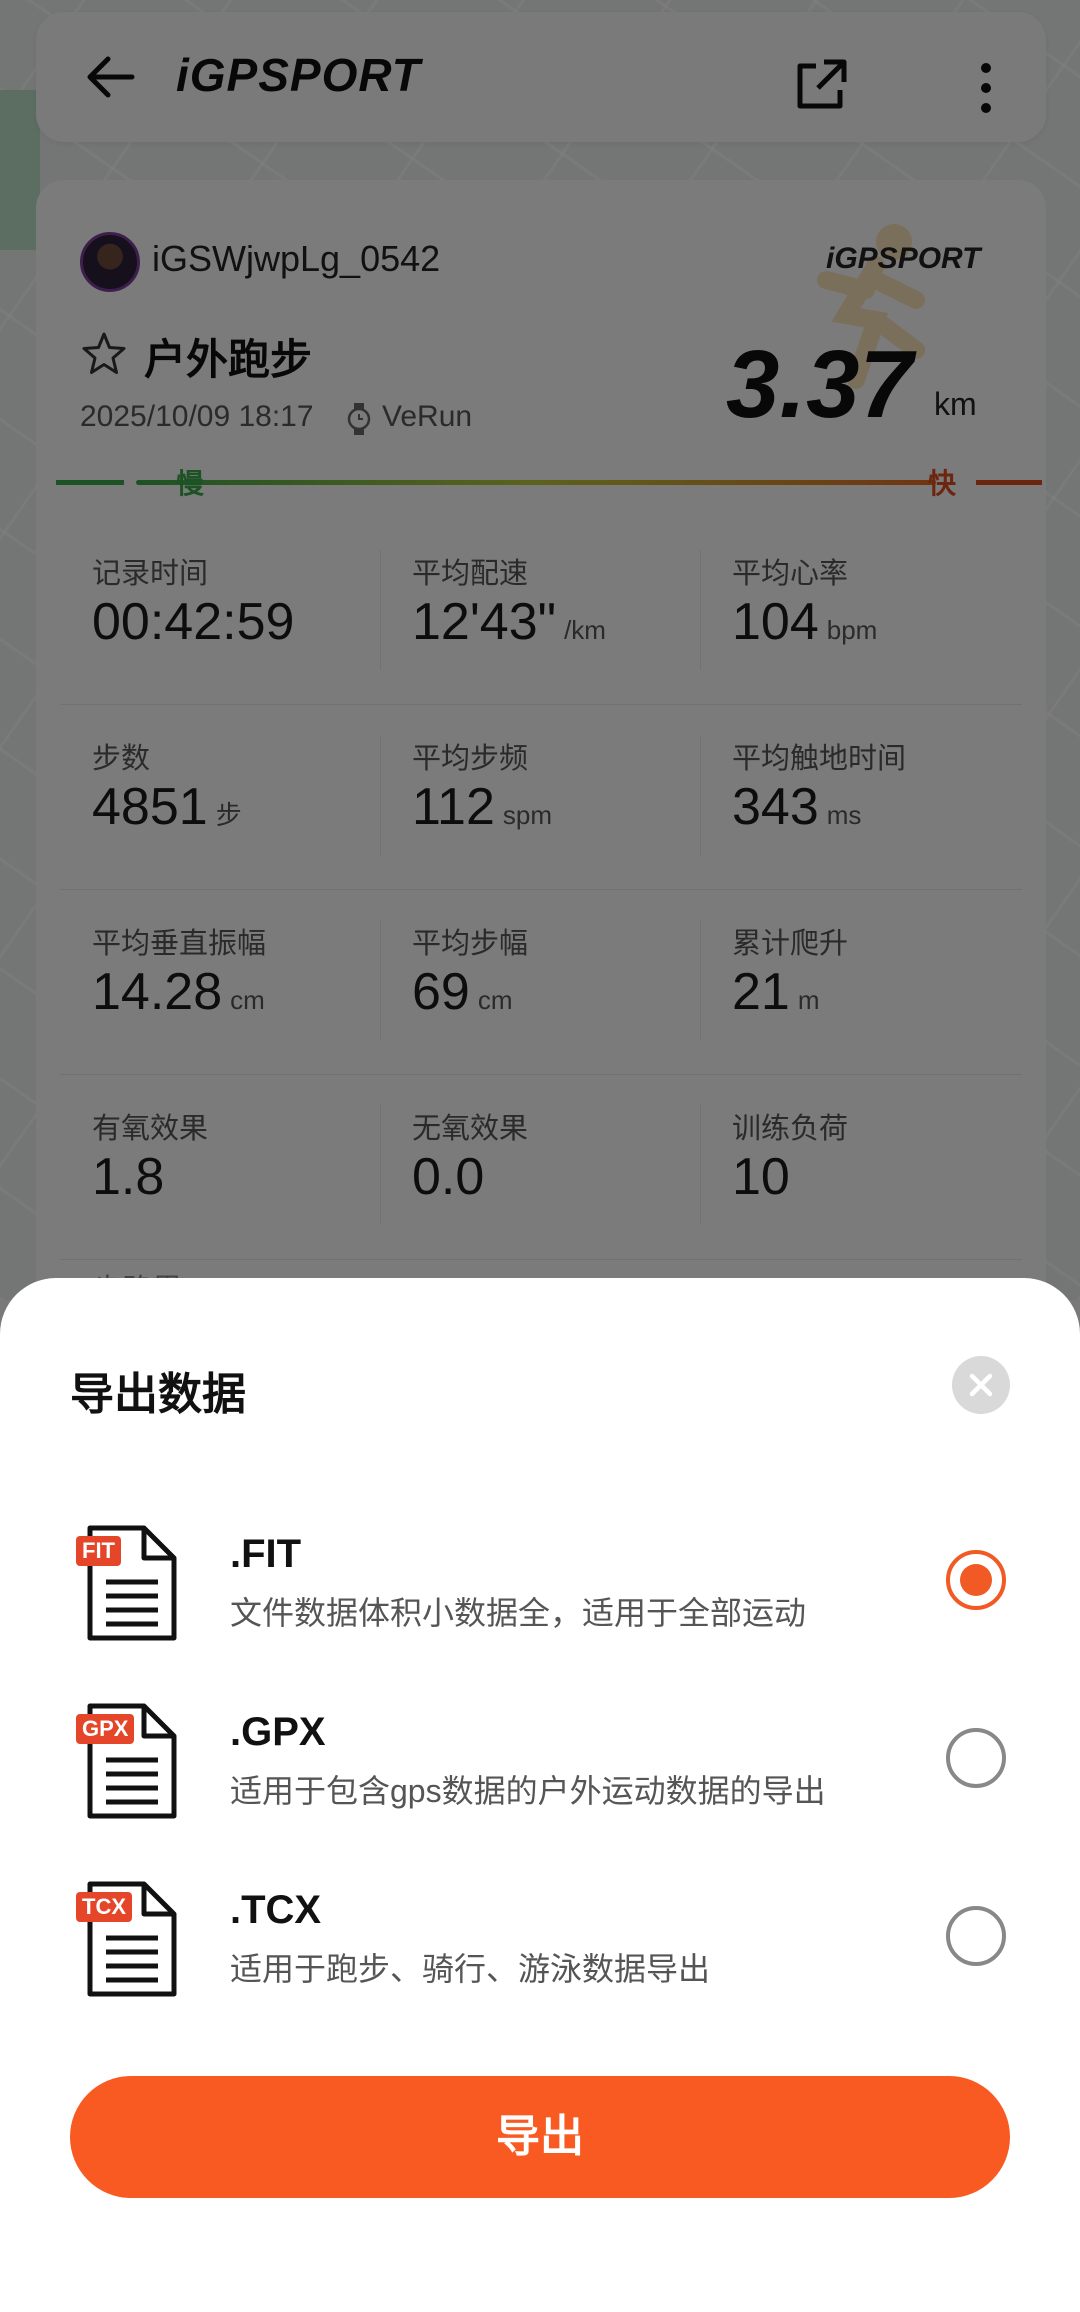 This screenshot has width=1080, height=2312. What do you see at coordinates (127, 1939) in the screenshot?
I see `tcx-file-icon: TCX` at bounding box center [127, 1939].